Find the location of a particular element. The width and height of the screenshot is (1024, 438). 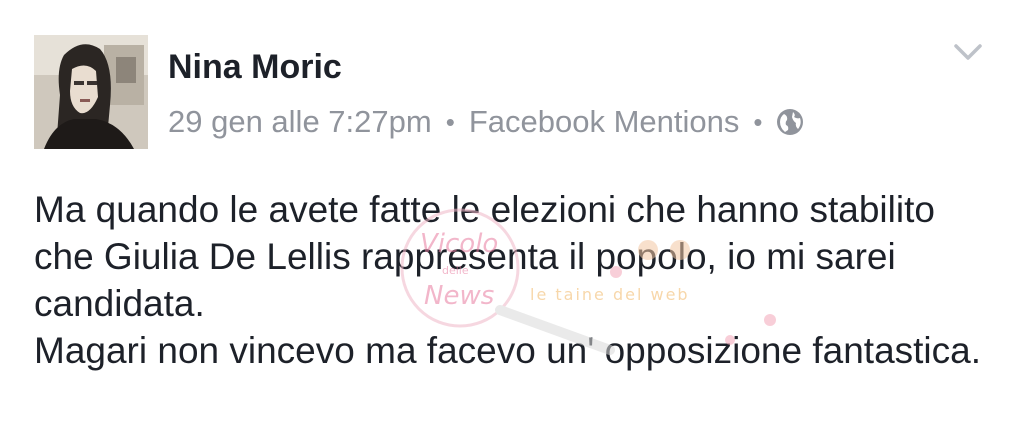

post-timestamp: 29 gen alle 7:27pm is located at coordinates (300, 122).